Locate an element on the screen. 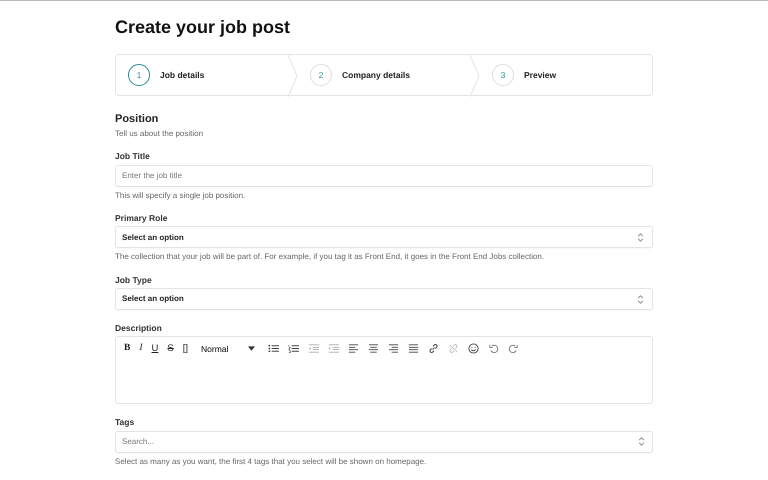 The image size is (768, 480). align-left-icon is located at coordinates (354, 348).